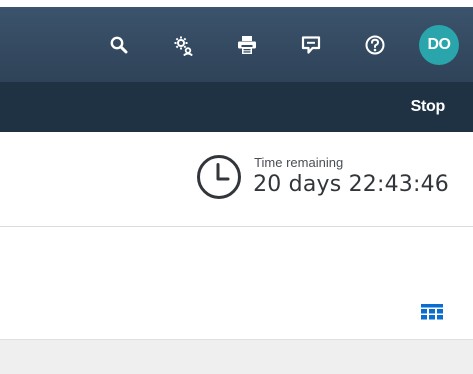  I want to click on user-avatar-button: DO, so click(439, 45).